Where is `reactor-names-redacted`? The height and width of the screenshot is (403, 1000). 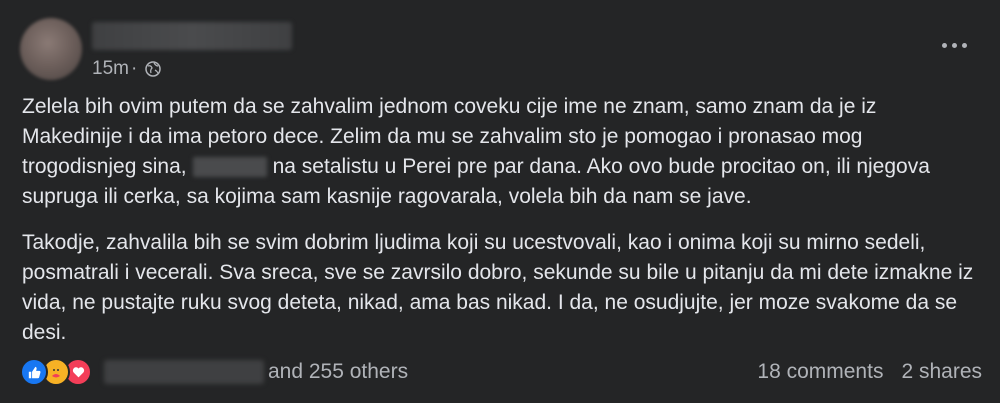 reactor-names-redacted is located at coordinates (184, 372).